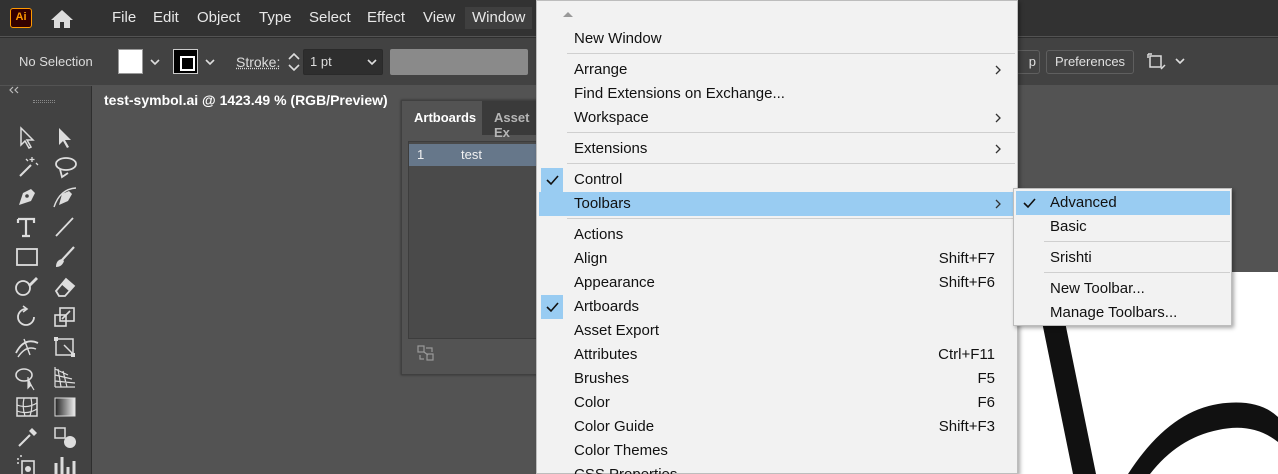 The height and width of the screenshot is (474, 1278). Describe the element at coordinates (27, 167) in the screenshot. I see `magic-wand-tool-icon` at that location.